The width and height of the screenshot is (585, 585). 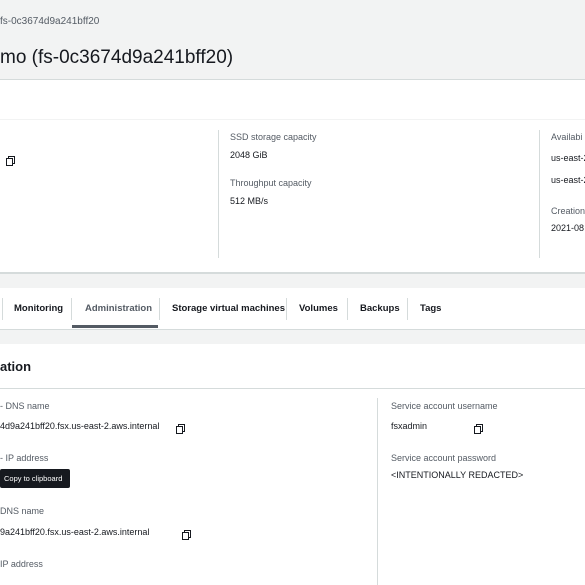 I want to click on page-title: mo (fs-0c3674d9a241bff20), so click(x=117, y=57).